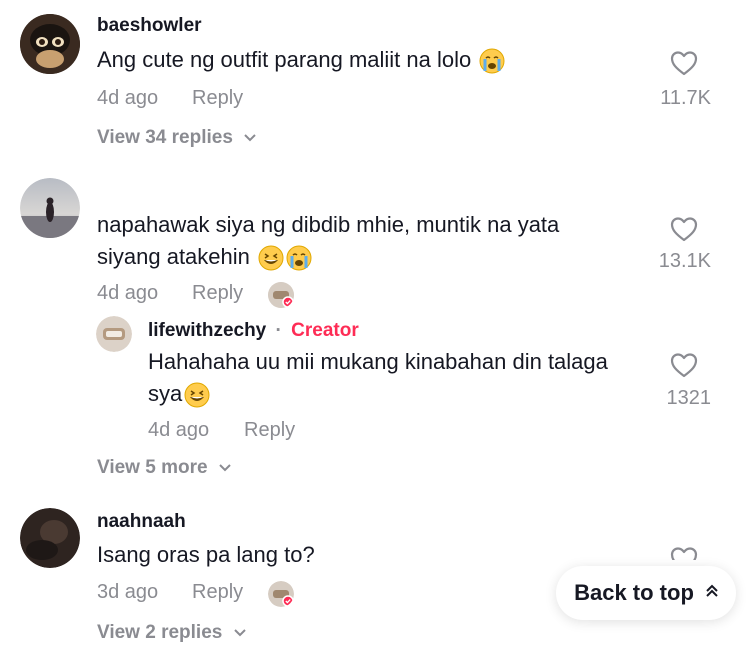 The image size is (750, 665). I want to click on comment-username: naahnaah, so click(141, 522).